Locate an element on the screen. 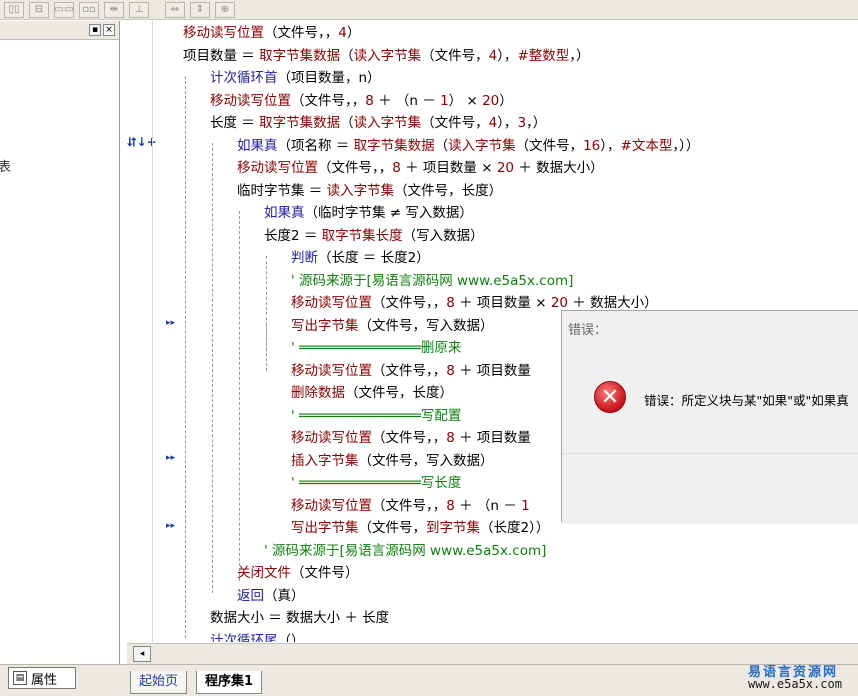  code-line: 写出字节集（文件号，到字节集（长度2）） is located at coordinates (420, 528).